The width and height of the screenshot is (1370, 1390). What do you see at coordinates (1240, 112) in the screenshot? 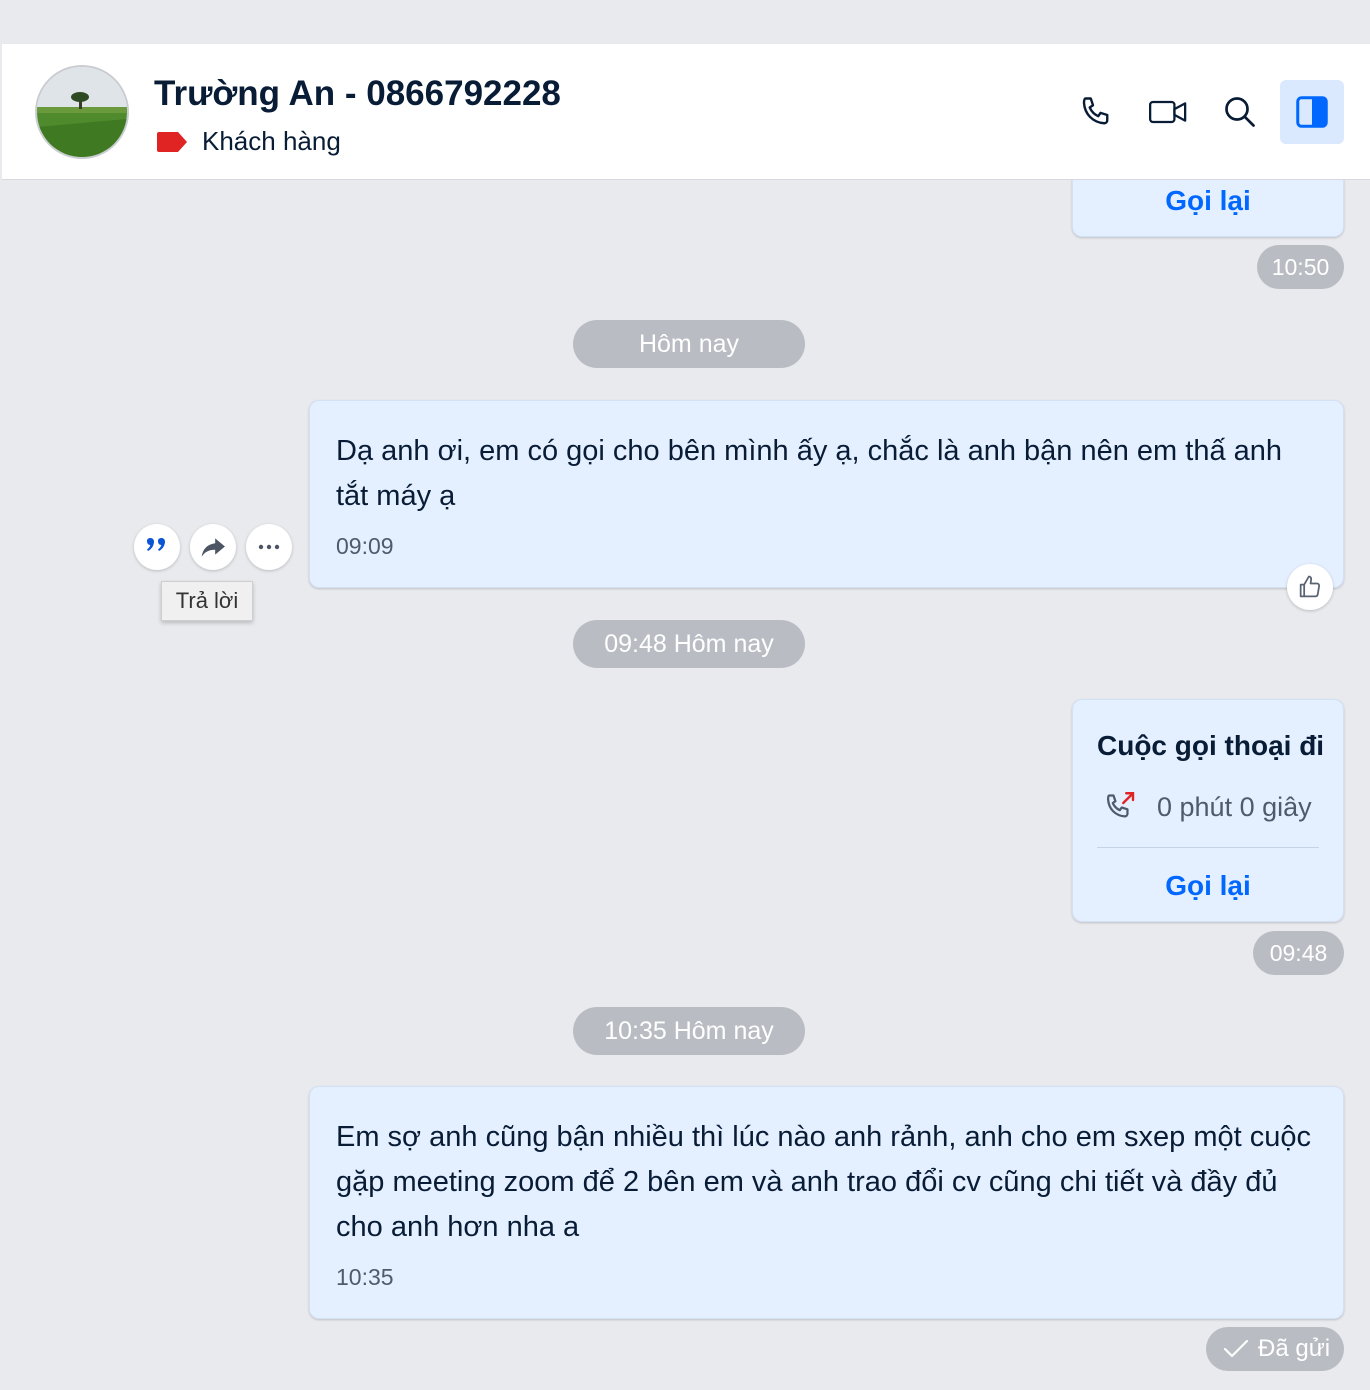
I see `search-icon` at bounding box center [1240, 112].